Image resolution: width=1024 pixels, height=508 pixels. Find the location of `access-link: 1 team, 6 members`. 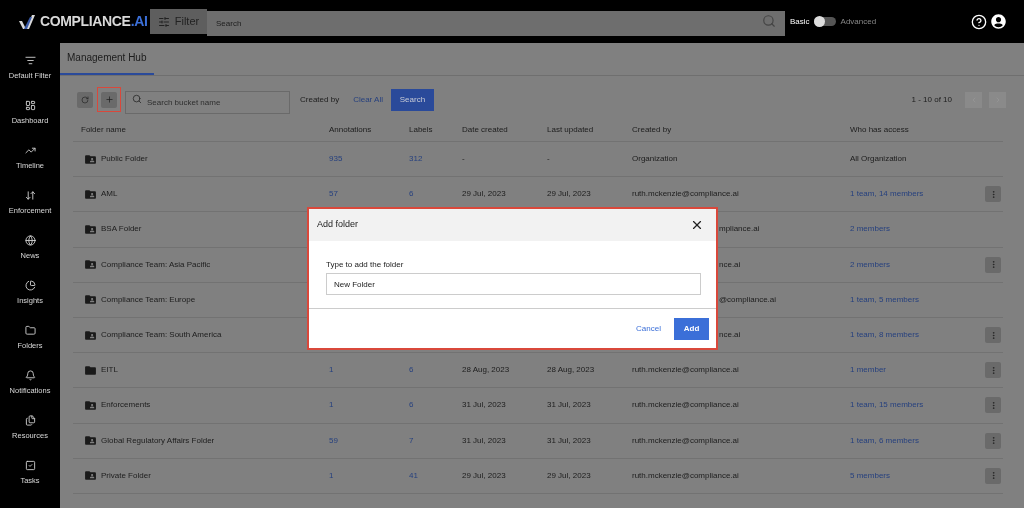

access-link: 1 team, 6 members is located at coordinates (917, 440).